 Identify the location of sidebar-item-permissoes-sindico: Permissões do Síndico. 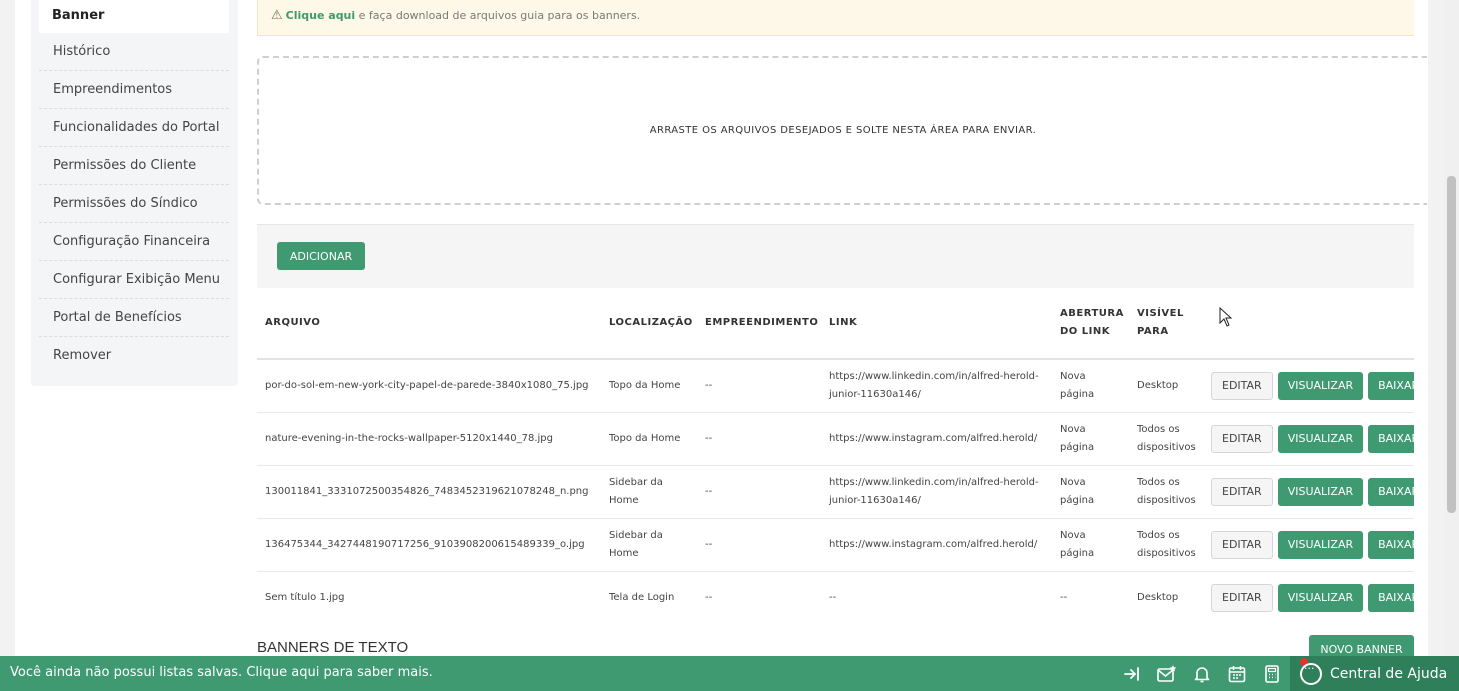
(134, 204).